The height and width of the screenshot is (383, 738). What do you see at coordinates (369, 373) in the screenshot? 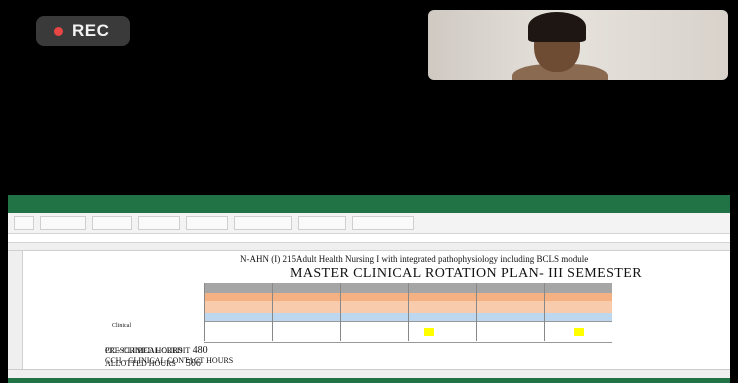
I see `sheet-tabs` at bounding box center [369, 373].